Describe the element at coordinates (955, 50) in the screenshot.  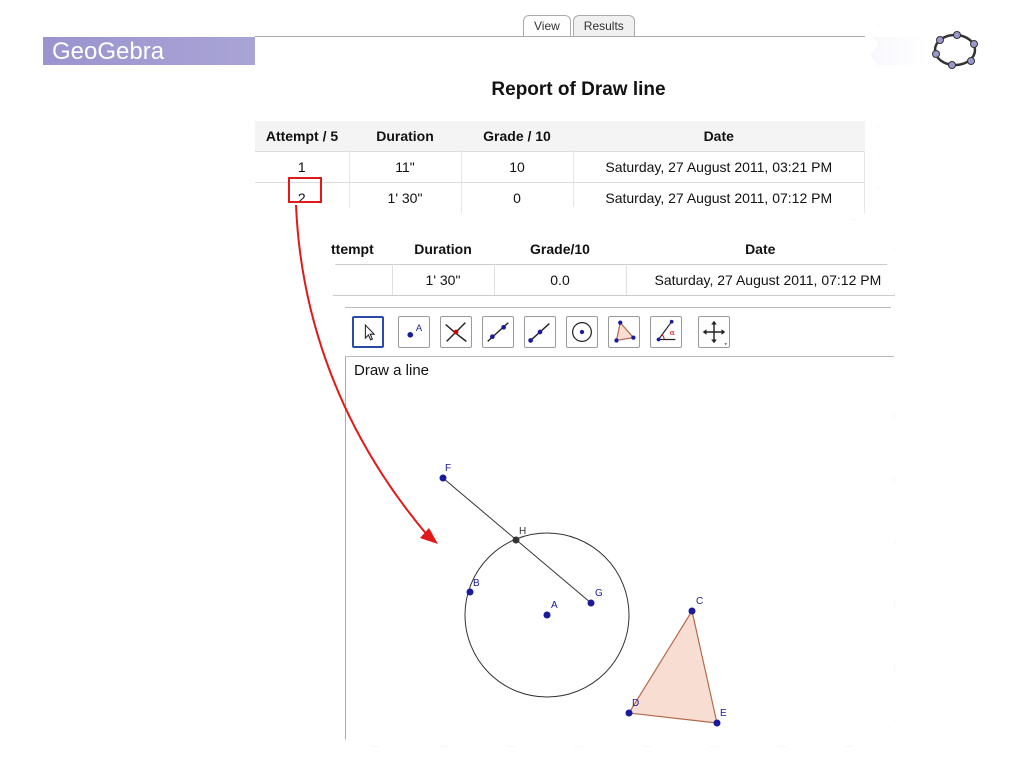
I see `geogebra-logo-icon` at that location.